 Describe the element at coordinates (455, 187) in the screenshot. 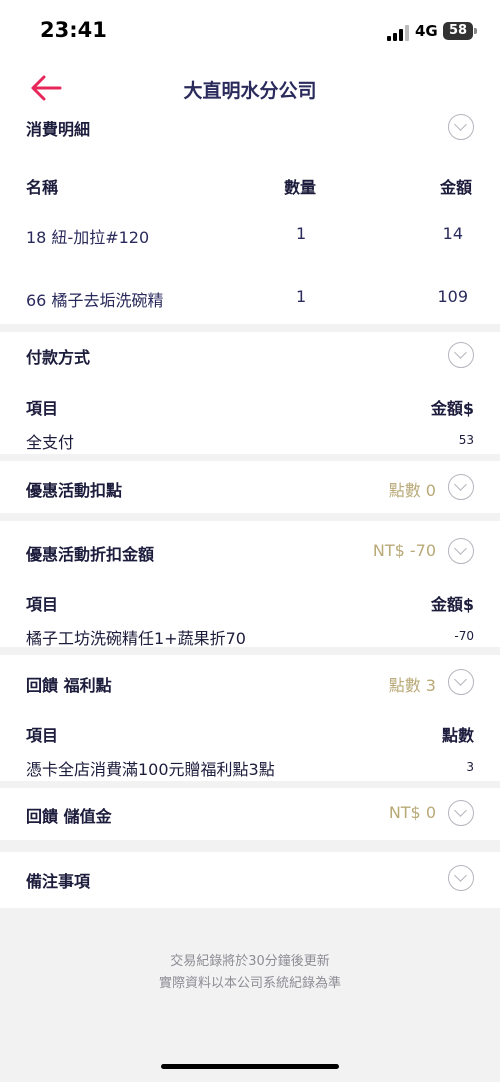

I see `column-header-amount: 金額` at that location.